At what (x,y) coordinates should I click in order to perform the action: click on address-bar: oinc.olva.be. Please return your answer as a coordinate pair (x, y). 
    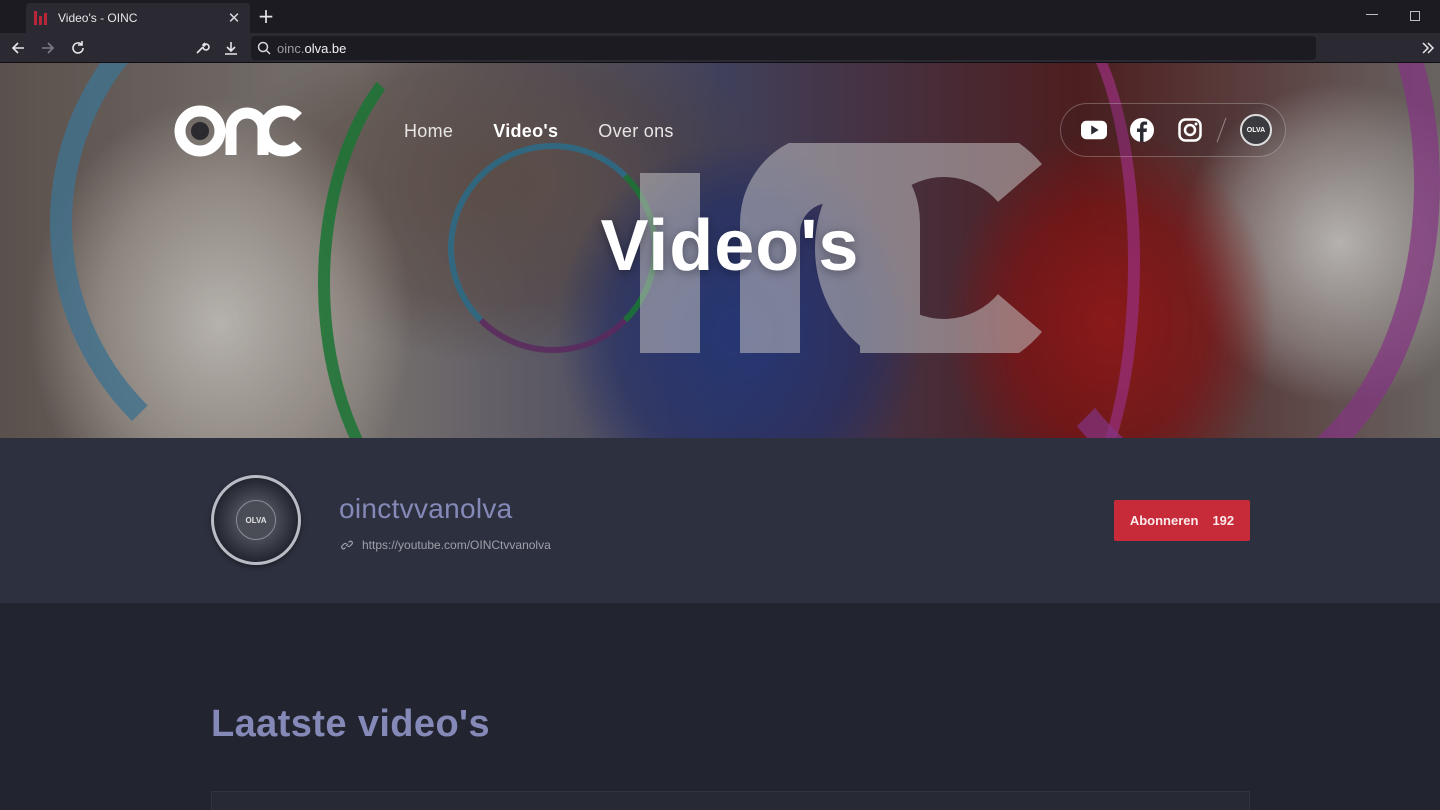
    Looking at the image, I should click on (783, 48).